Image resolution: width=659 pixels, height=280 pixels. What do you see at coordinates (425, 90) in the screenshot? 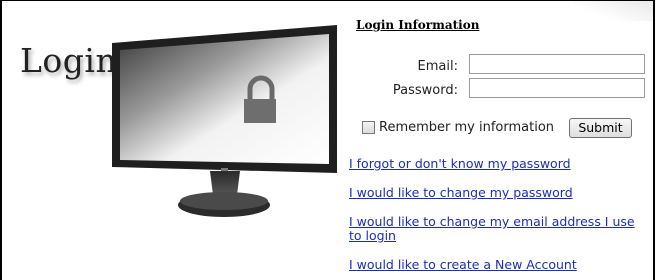
I see `password-label: Password:` at bounding box center [425, 90].